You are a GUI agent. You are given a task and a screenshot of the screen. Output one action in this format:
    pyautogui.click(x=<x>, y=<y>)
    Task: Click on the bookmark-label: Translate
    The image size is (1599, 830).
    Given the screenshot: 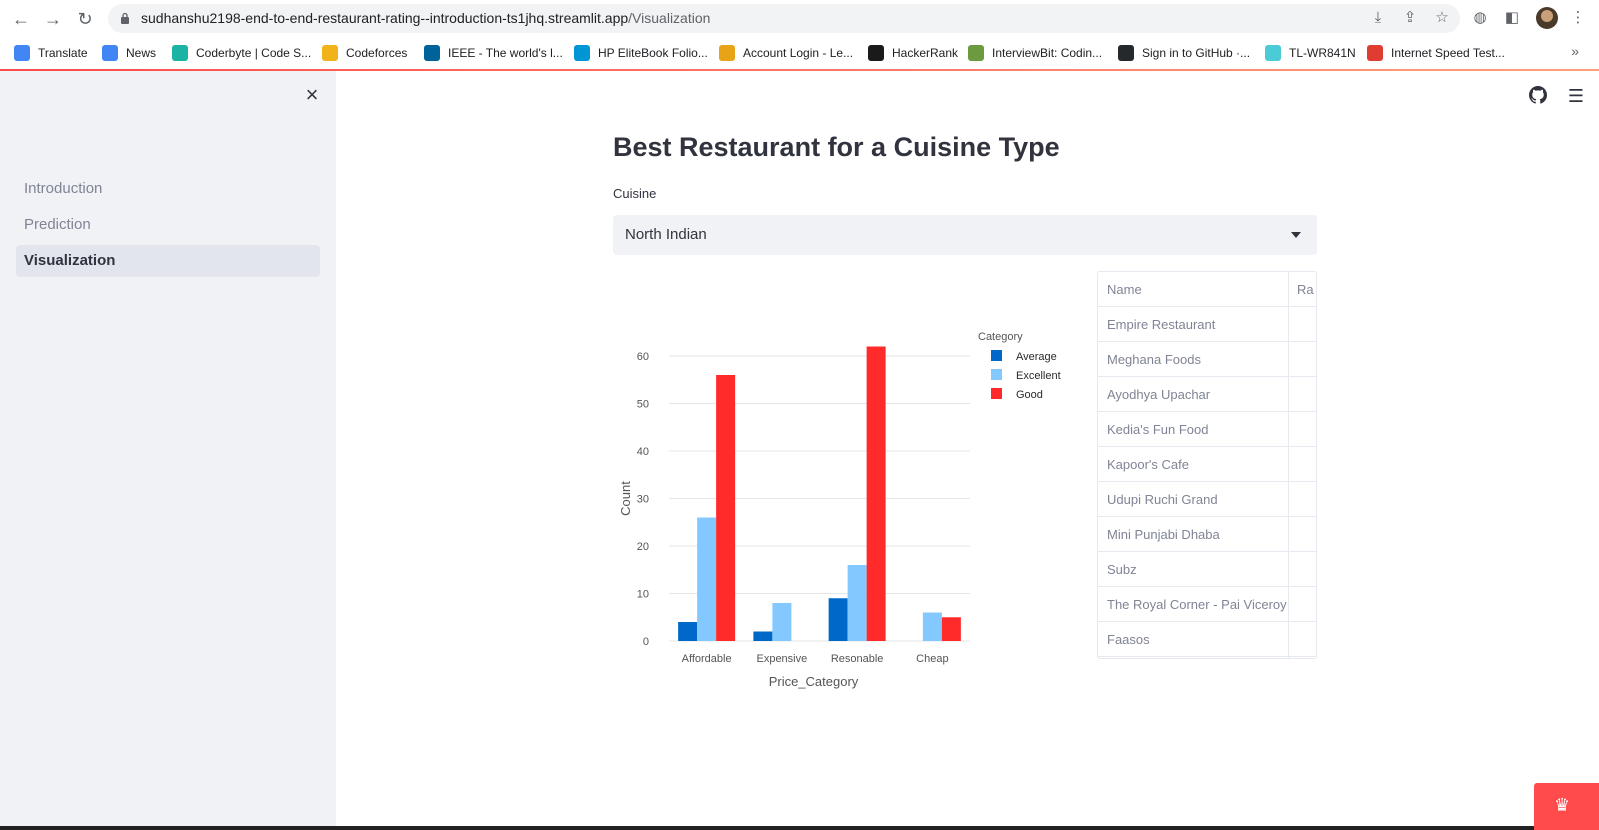 What is the action you would take?
    pyautogui.click(x=63, y=53)
    